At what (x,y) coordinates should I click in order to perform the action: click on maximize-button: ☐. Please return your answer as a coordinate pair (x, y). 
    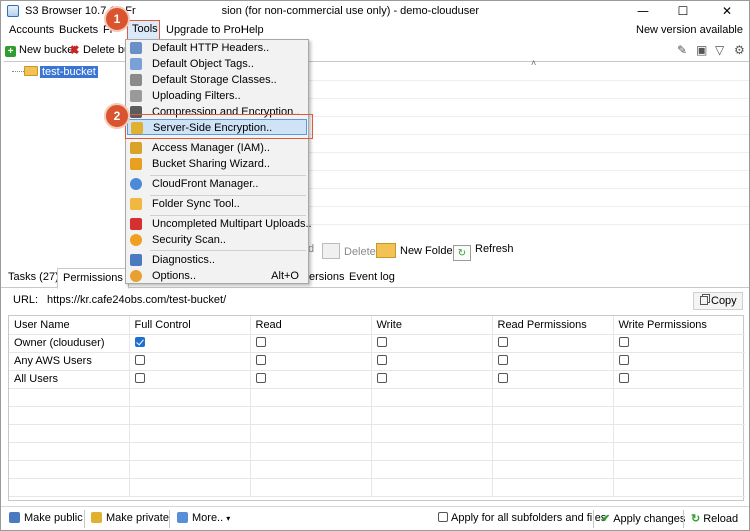
    Looking at the image, I should click on (683, 11).